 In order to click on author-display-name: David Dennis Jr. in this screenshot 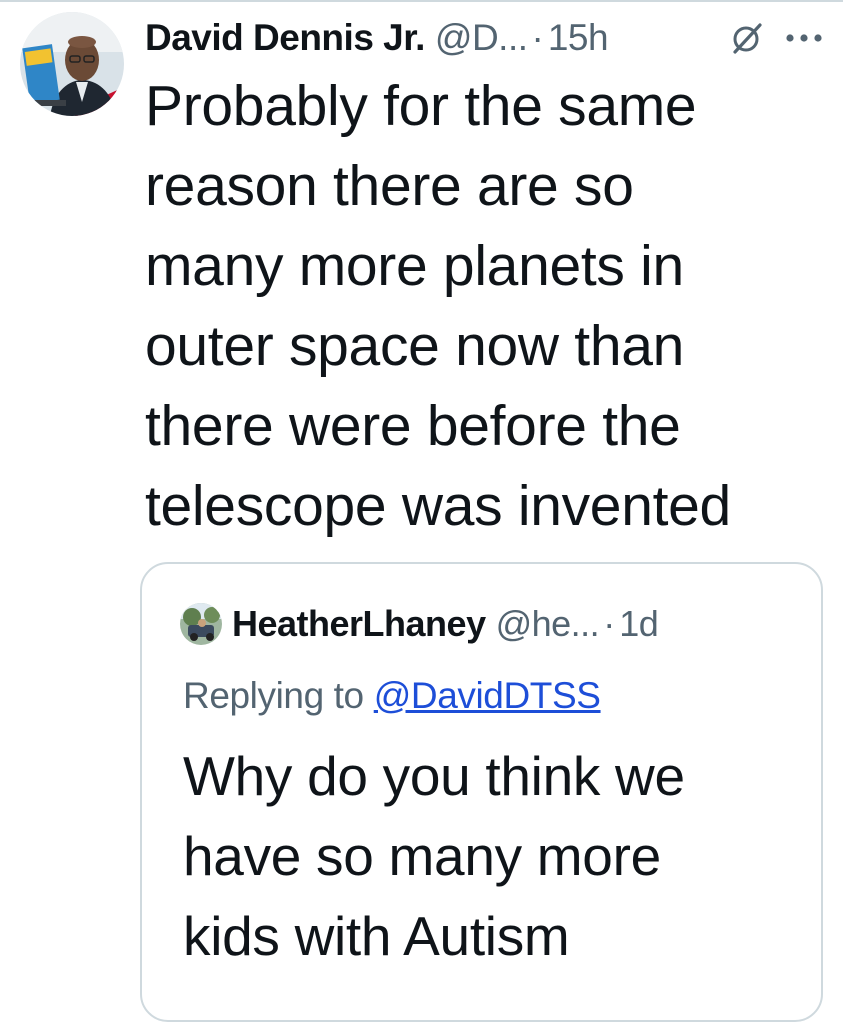, I will do `click(285, 38)`.